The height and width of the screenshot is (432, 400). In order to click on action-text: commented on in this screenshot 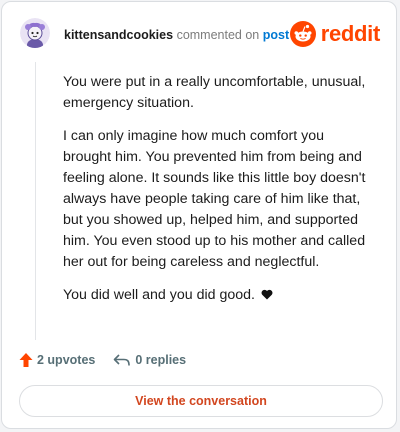, I will do `click(218, 35)`.